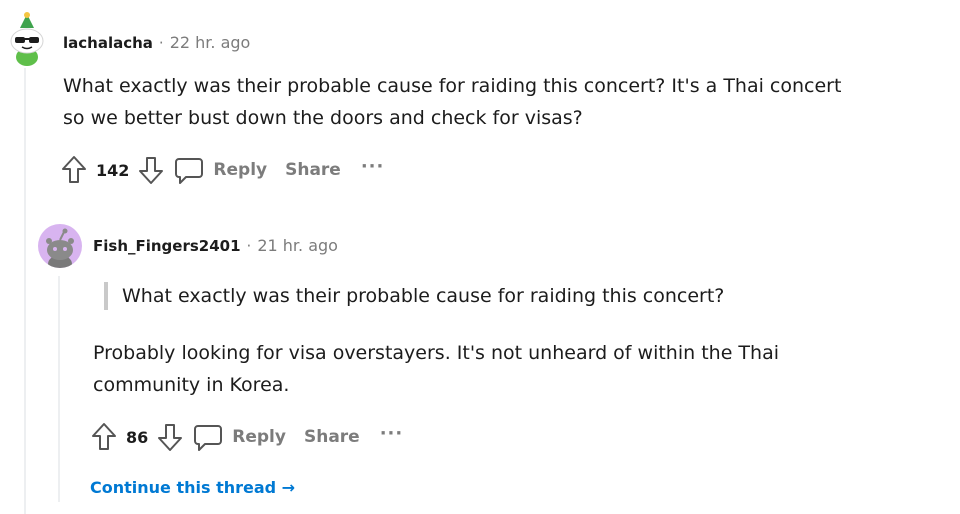 The height and width of the screenshot is (514, 960). I want to click on comment1-vote-count: 142, so click(113, 170).